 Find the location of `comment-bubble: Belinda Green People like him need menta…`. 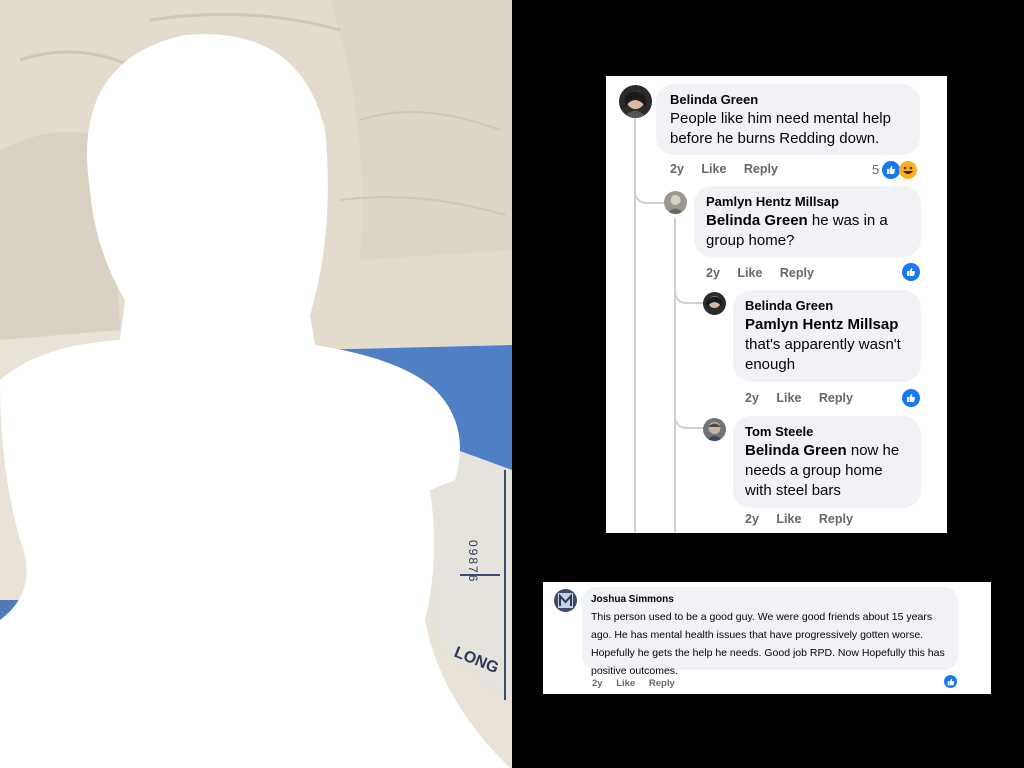

comment-bubble: Belinda Green People like him need menta… is located at coordinates (788, 119).